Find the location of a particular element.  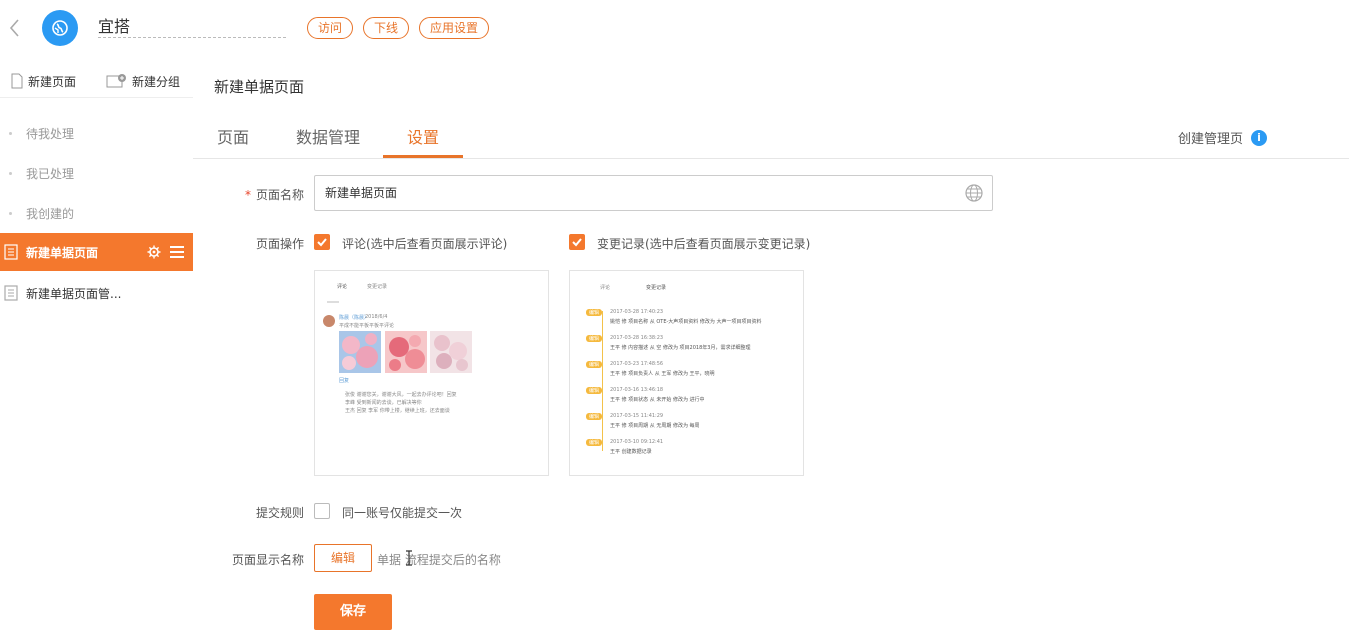

changelog-option-label: 变更记录(选中后查看页面展示变更记录) is located at coordinates (704, 244).